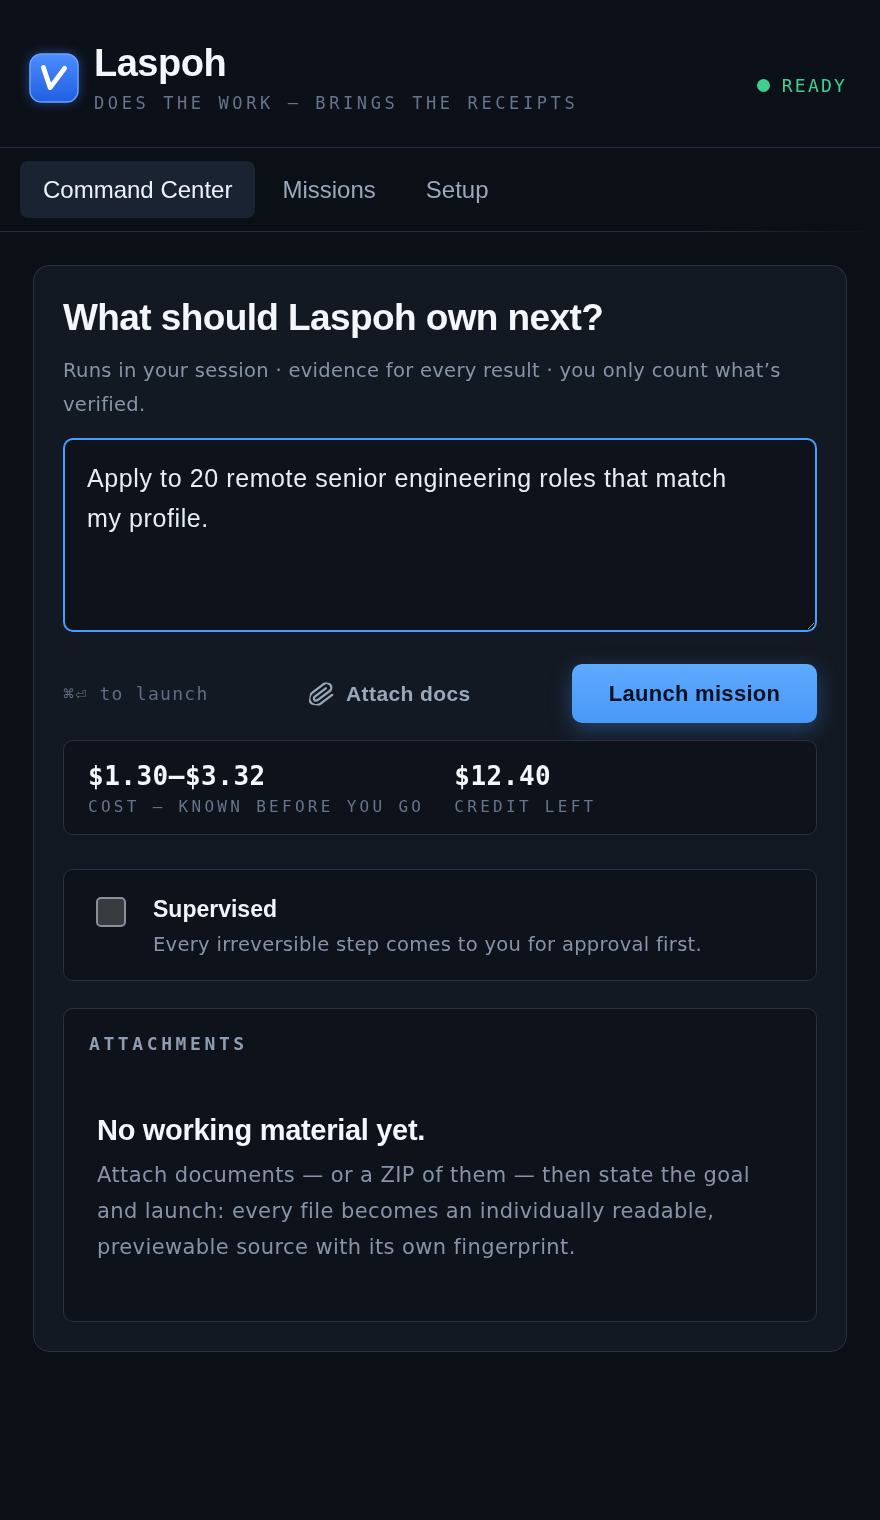  I want to click on status-label: READY, so click(814, 85).